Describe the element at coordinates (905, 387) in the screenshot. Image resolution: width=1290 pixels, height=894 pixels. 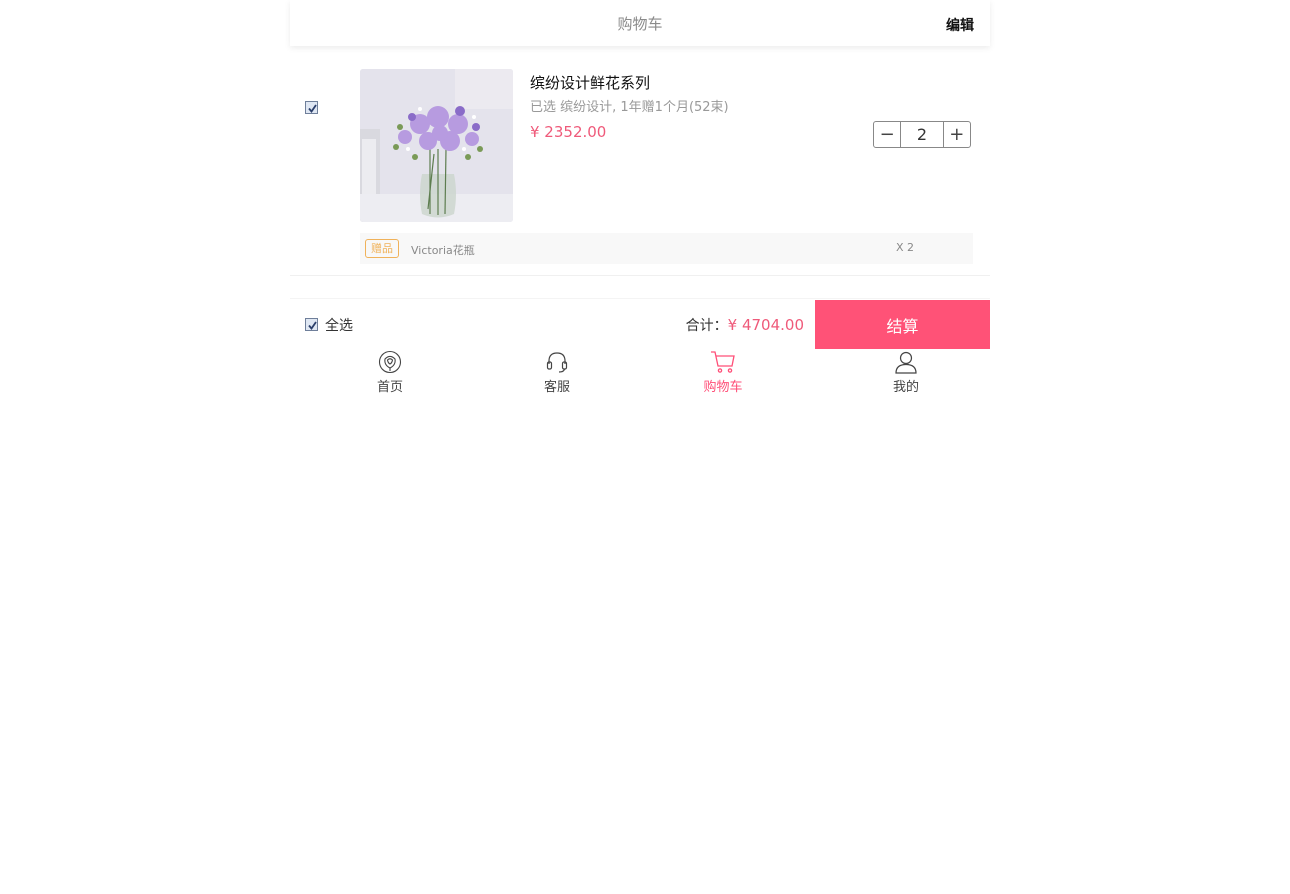
I see `tab-profile-label: 我的` at that location.